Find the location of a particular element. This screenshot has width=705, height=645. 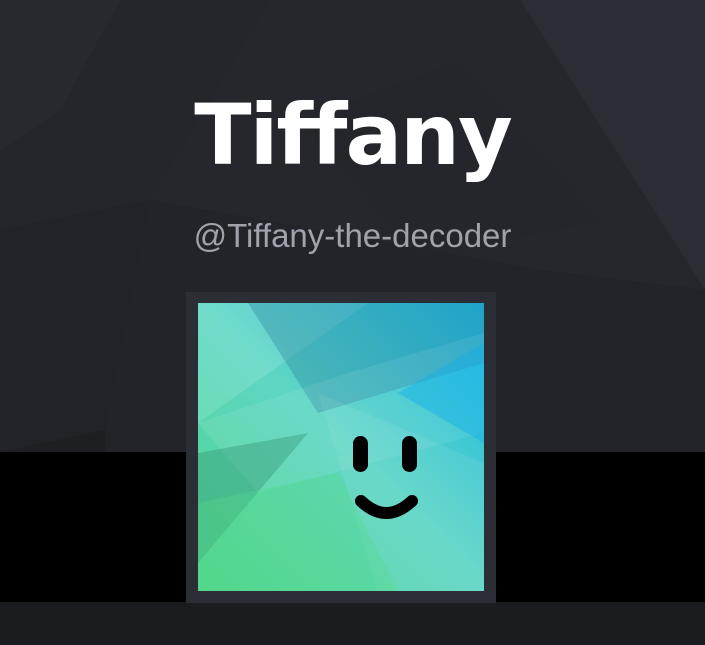

page-footer-strip is located at coordinates (352, 623).